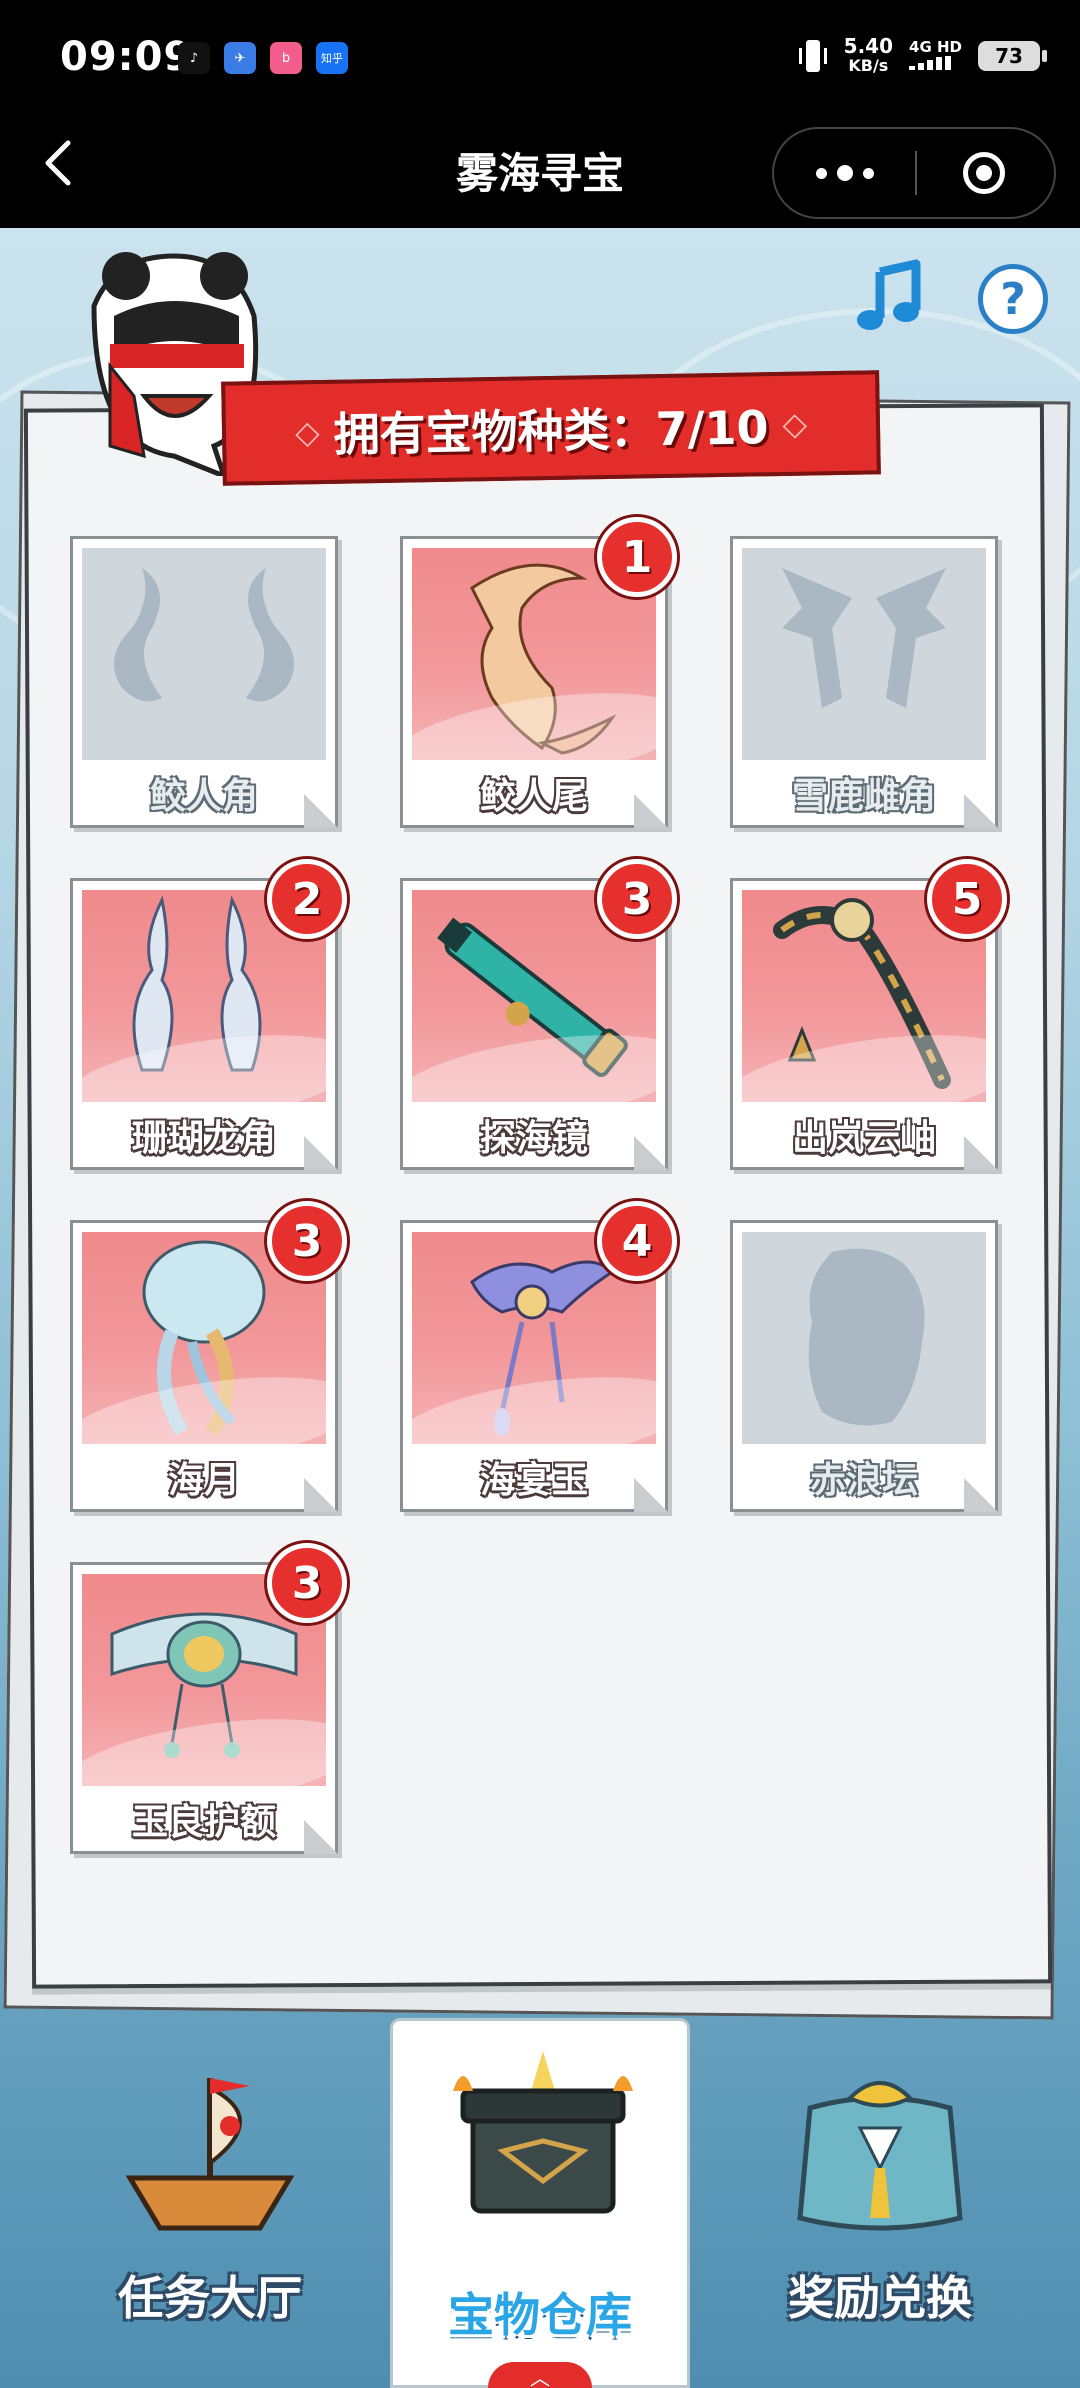 The image size is (1080, 2388). Describe the element at coordinates (208, 1698) in the screenshot. I see `treasure-card: 玉良护额 3` at that location.